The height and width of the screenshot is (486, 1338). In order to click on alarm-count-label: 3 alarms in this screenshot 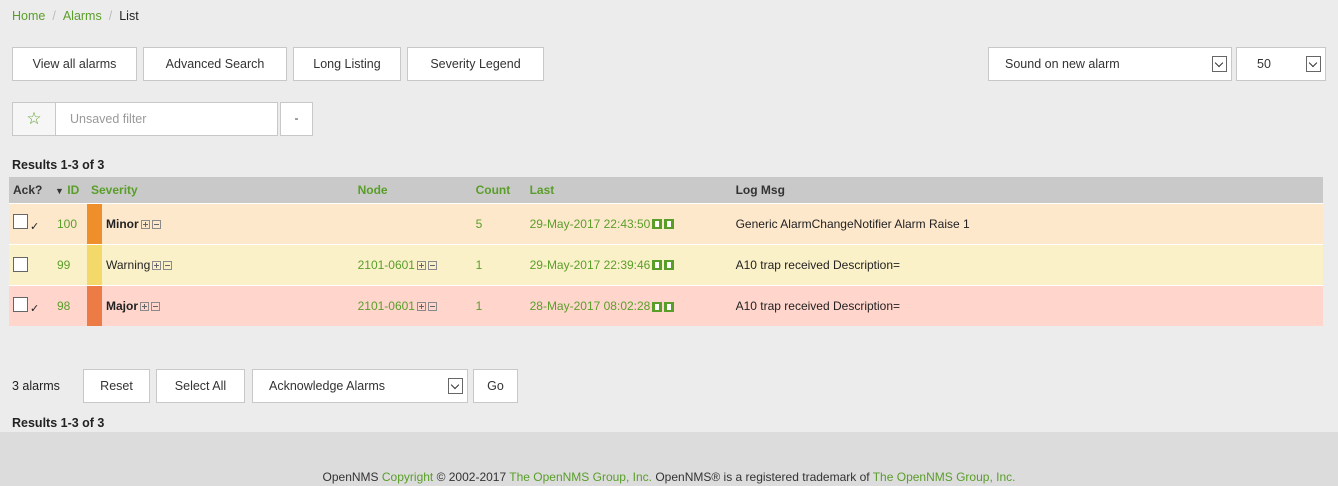, I will do `click(36, 386)`.